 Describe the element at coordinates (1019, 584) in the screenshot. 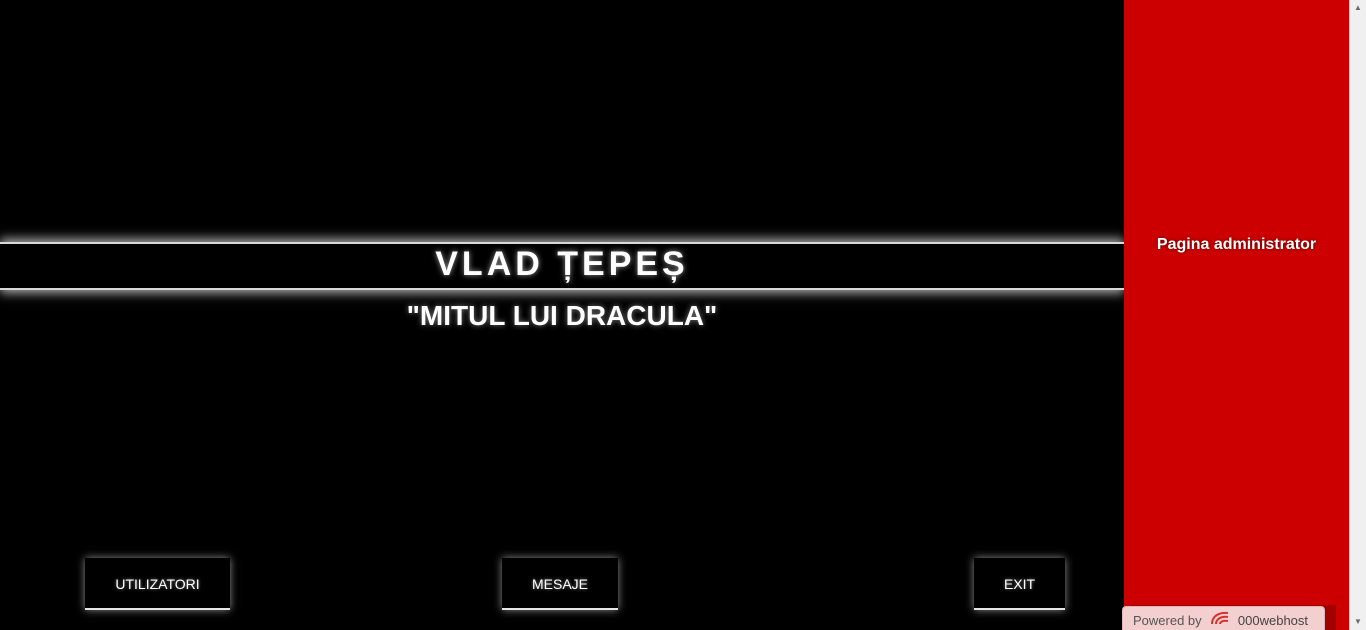

I see `exit-button: EXIT` at that location.